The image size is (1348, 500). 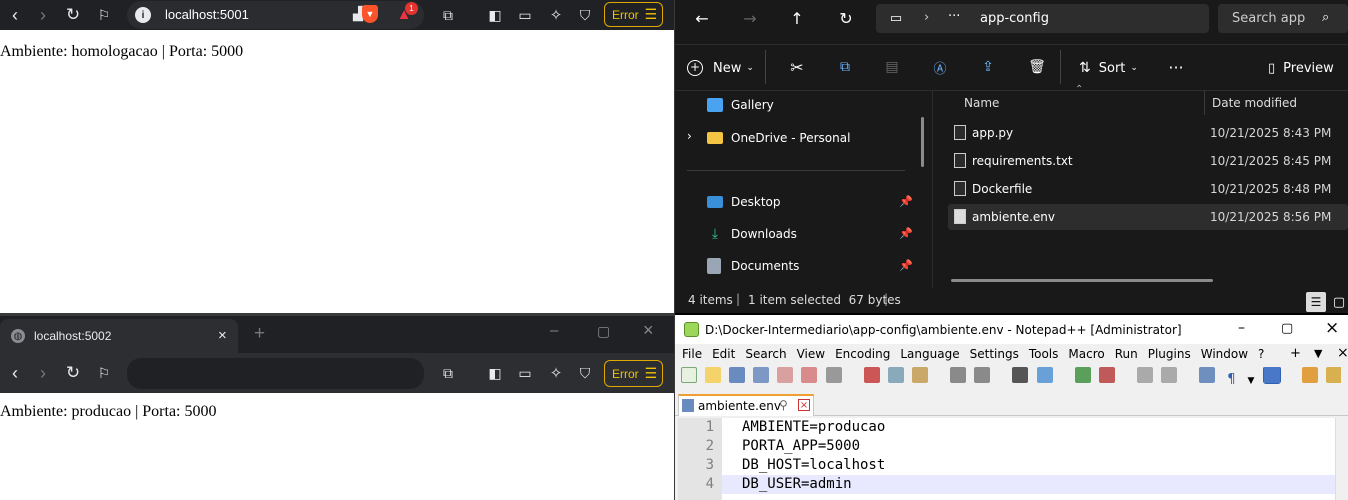 I want to click on sync-horizontal-icon, so click(x=1169, y=375).